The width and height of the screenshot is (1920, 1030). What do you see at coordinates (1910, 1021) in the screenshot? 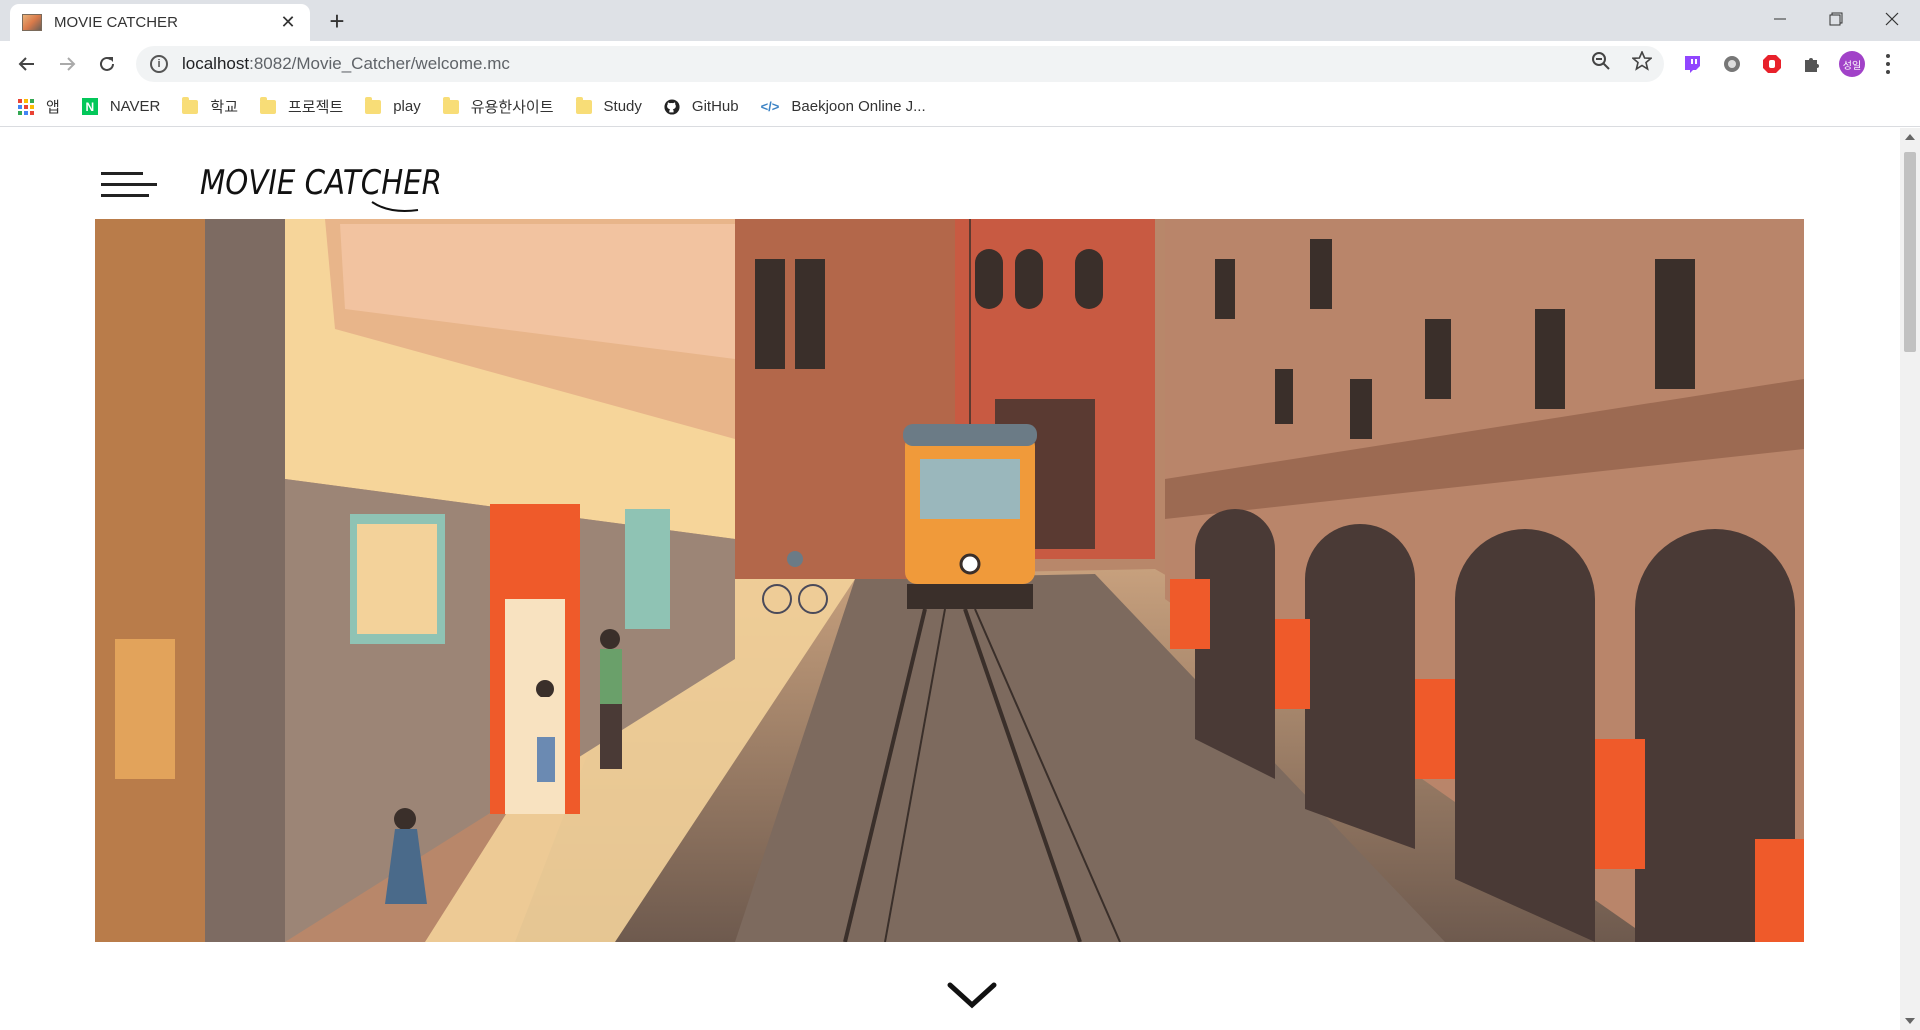
I see `scroll-down-arrow-icon` at bounding box center [1910, 1021].